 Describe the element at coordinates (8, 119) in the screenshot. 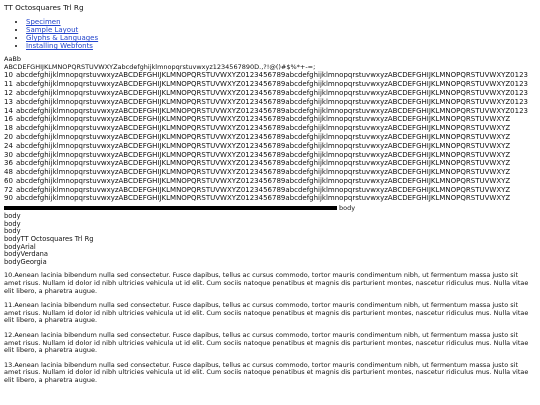

I see `size-label: 16` at that location.